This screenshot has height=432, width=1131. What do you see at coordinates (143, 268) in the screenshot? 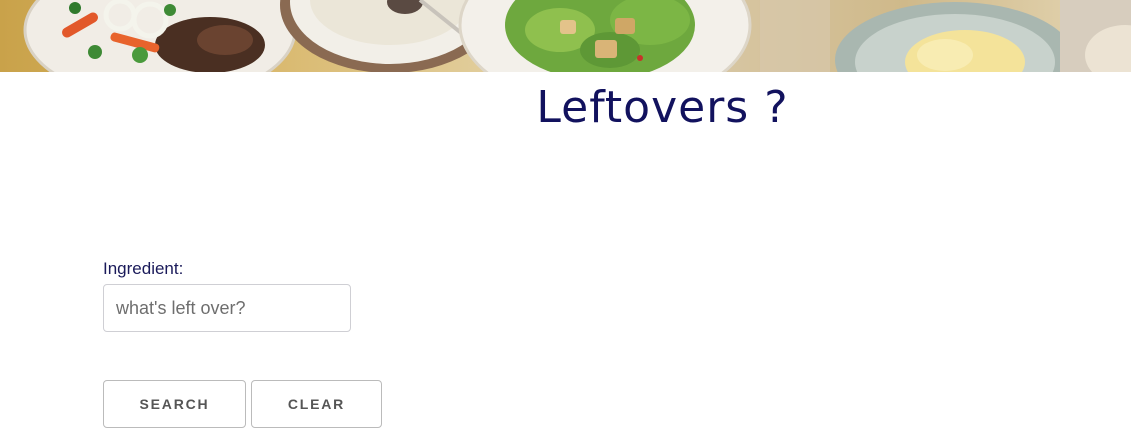
I see `ingredient-label: Ingredient:` at bounding box center [143, 268].